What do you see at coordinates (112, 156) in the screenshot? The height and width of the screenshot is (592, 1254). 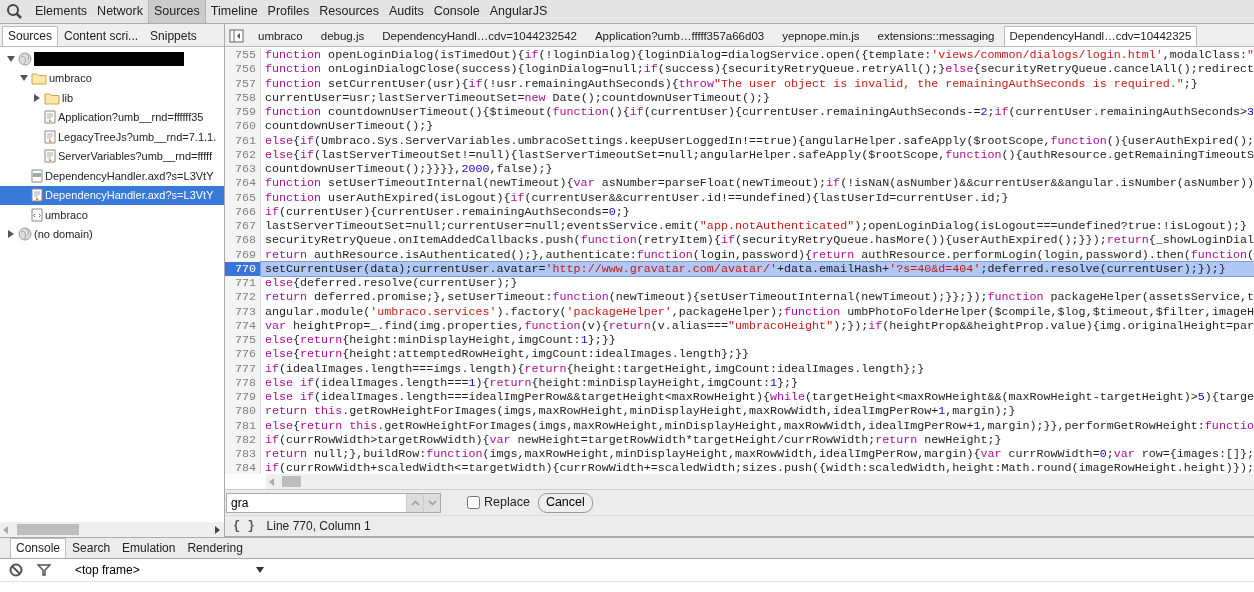 I see `tree-item: ServerVariables?umb__rnd=fffff` at bounding box center [112, 156].